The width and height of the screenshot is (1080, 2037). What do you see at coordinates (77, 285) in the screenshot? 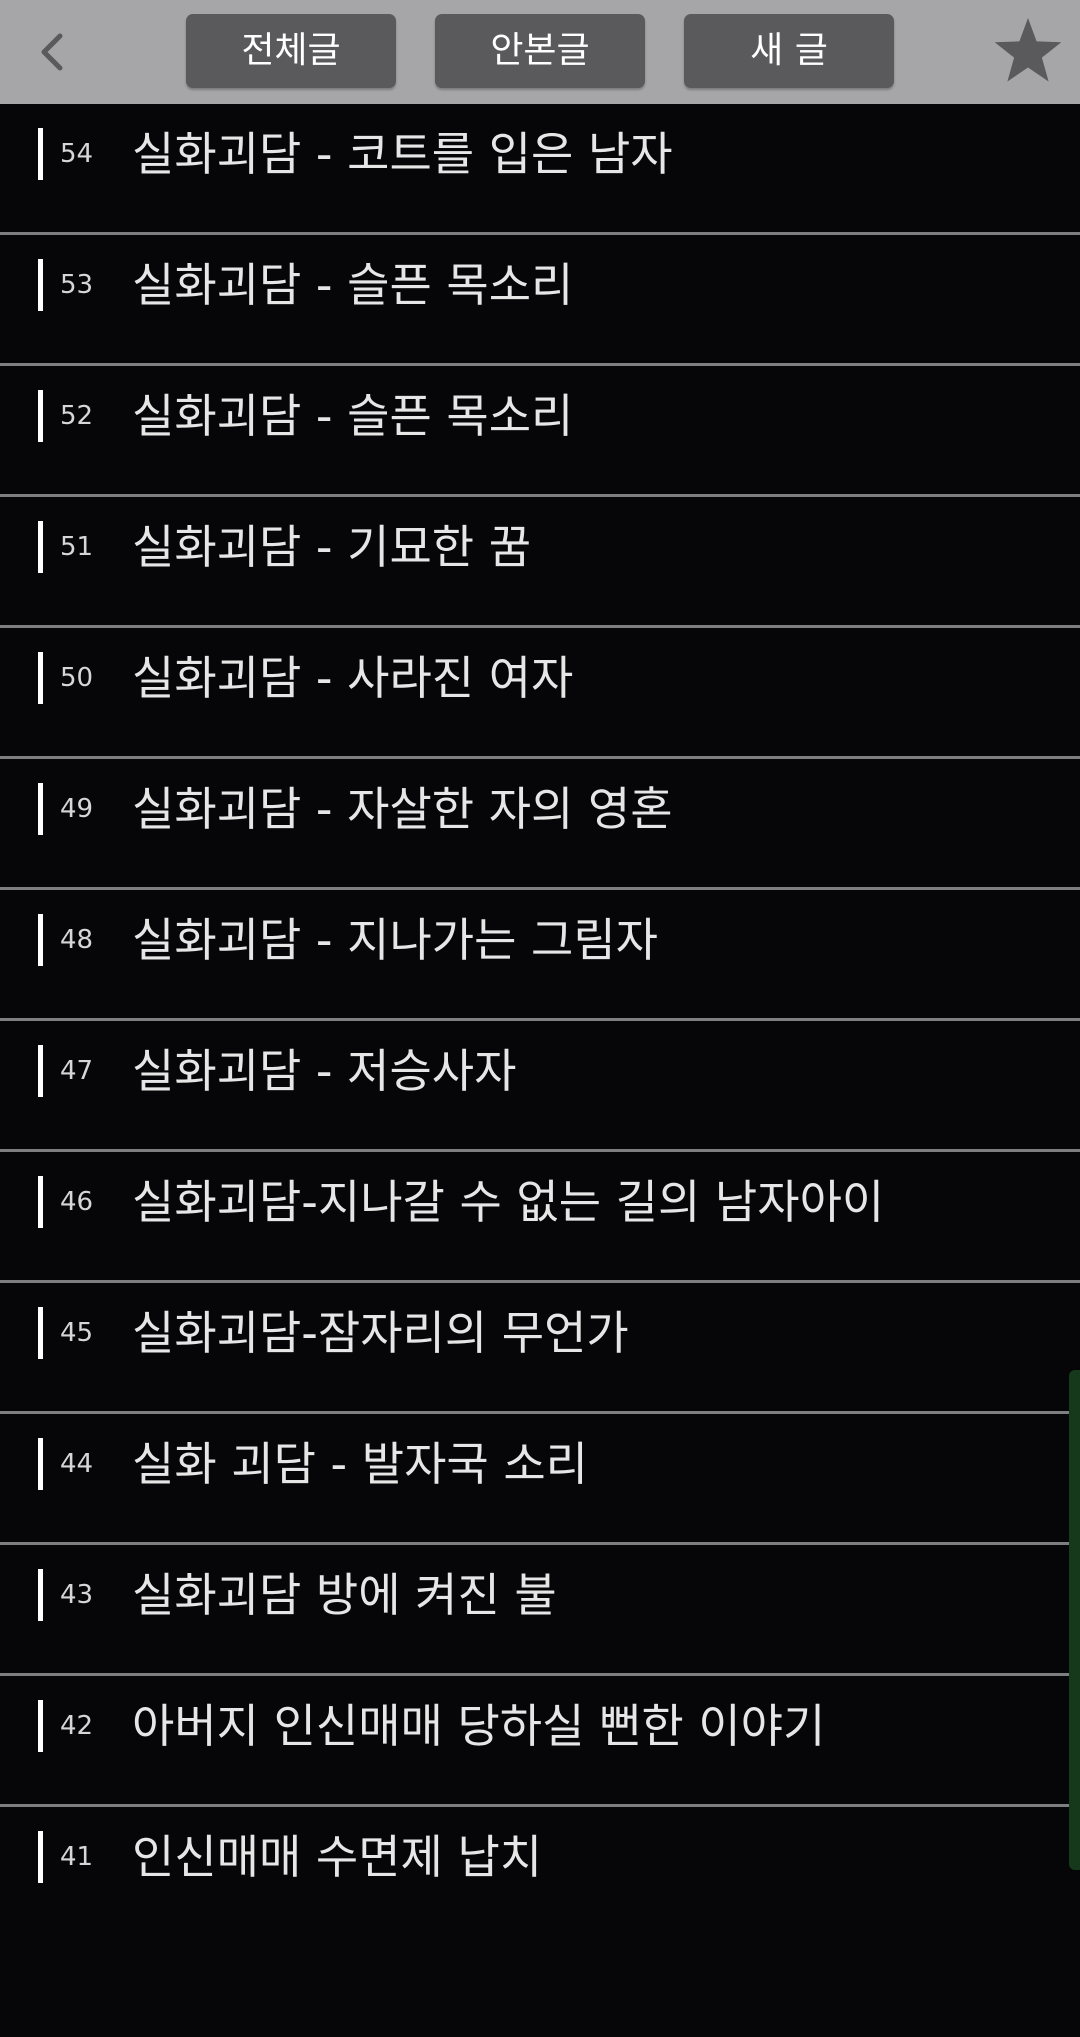
I see `post-number: 53` at bounding box center [77, 285].